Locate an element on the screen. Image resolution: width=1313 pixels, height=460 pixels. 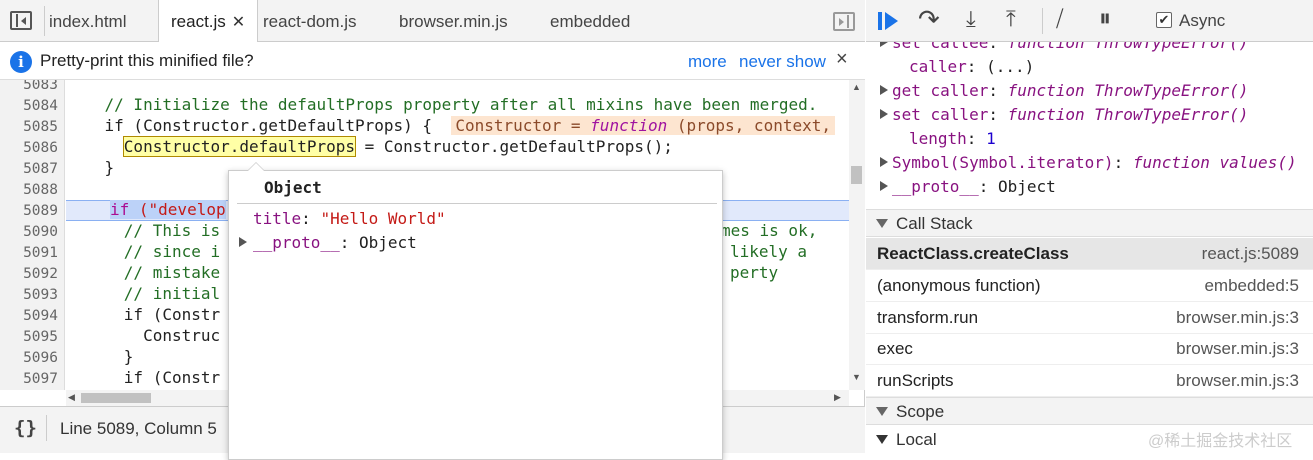
tab-react-js: react.js ✕ is located at coordinates (208, 21).